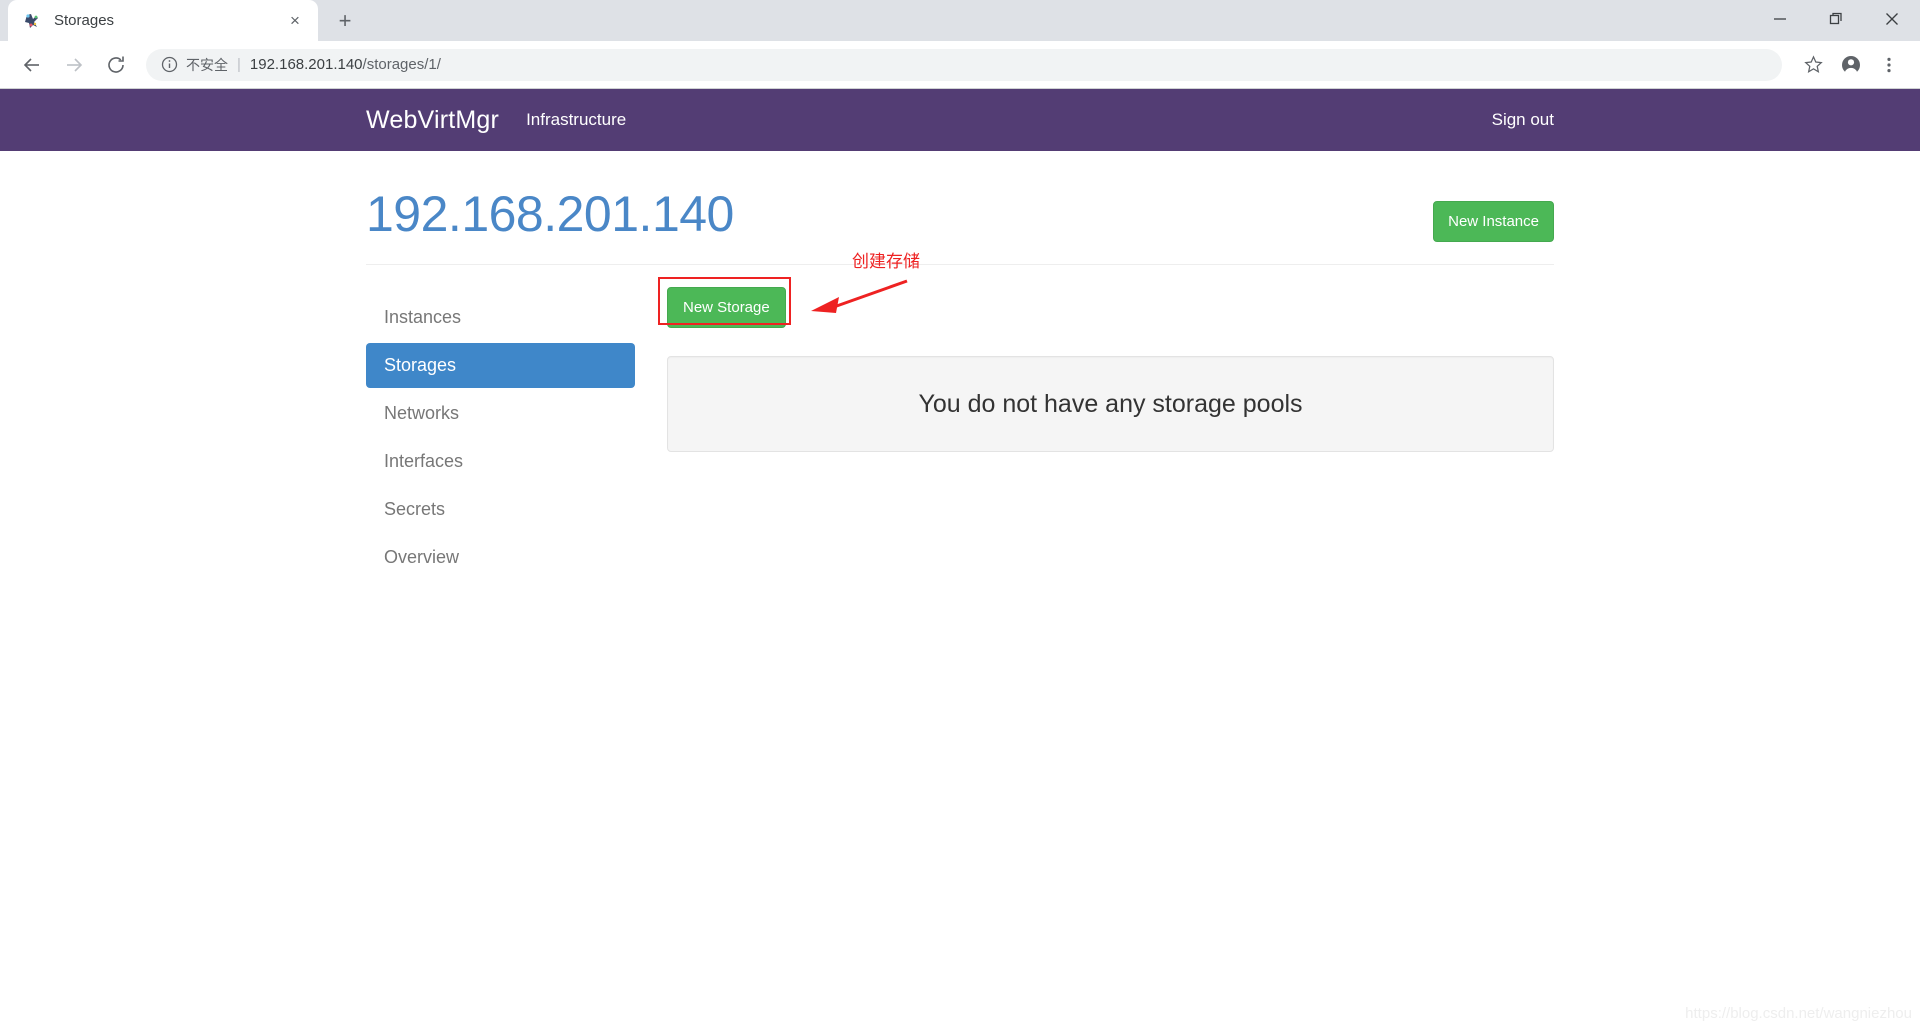 This screenshot has height=1030, width=1920. I want to click on sidebar-item-secrets: Secrets, so click(500, 509).